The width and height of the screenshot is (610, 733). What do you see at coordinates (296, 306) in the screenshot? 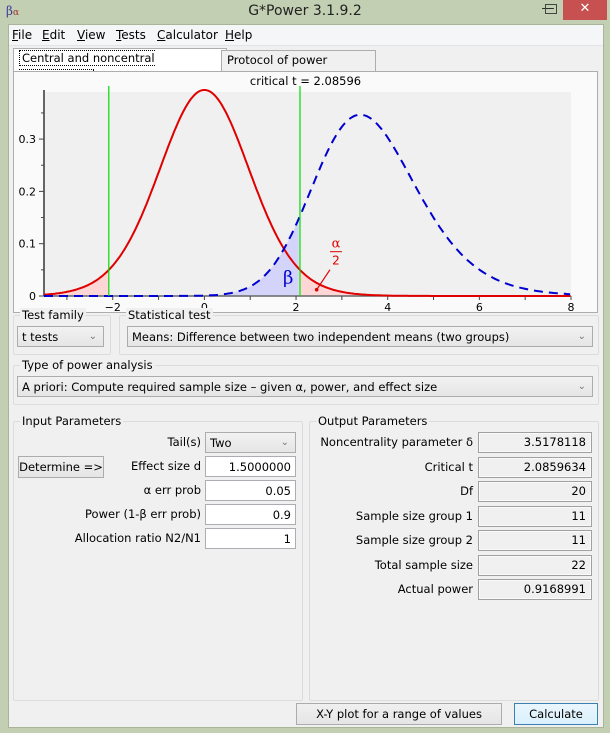
I see `x-tick-label: 2` at bounding box center [296, 306].